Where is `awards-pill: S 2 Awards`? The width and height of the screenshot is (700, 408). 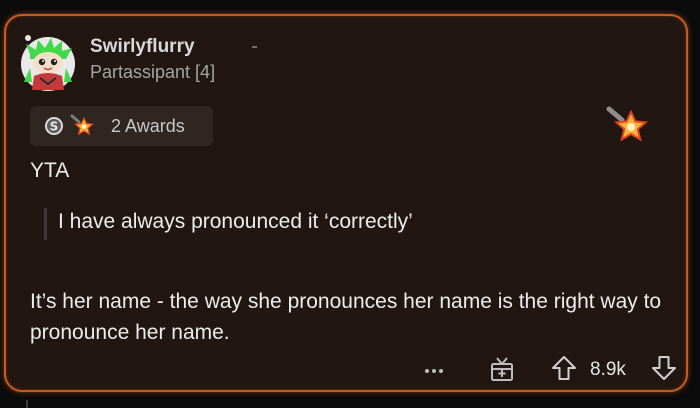
awards-pill: S 2 Awards is located at coordinates (121, 126).